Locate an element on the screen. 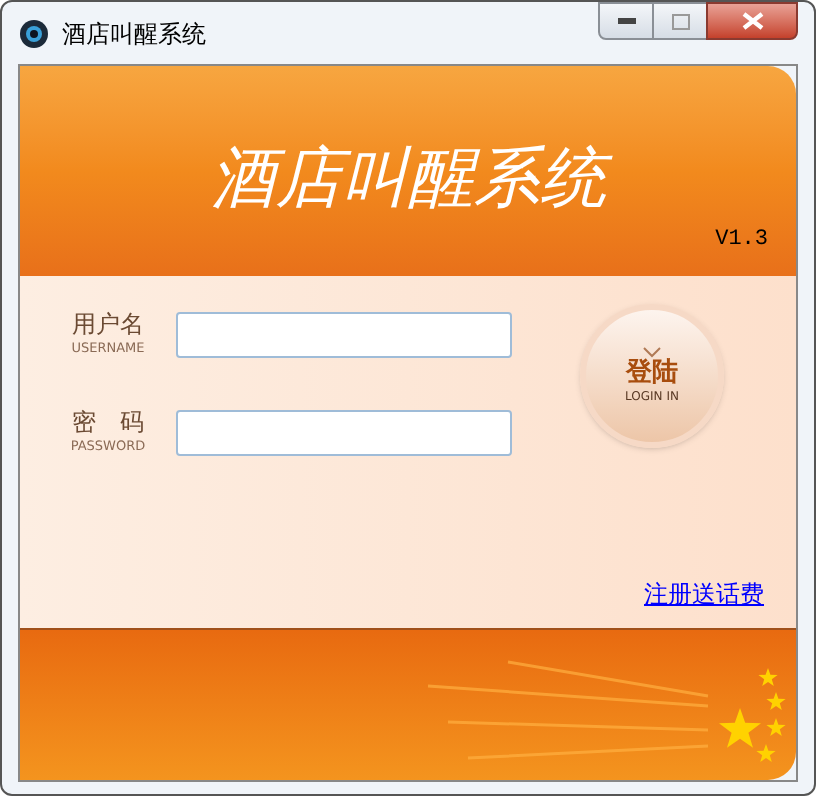 This screenshot has width=816, height=802. version-label: V1.3 is located at coordinates (741, 240).